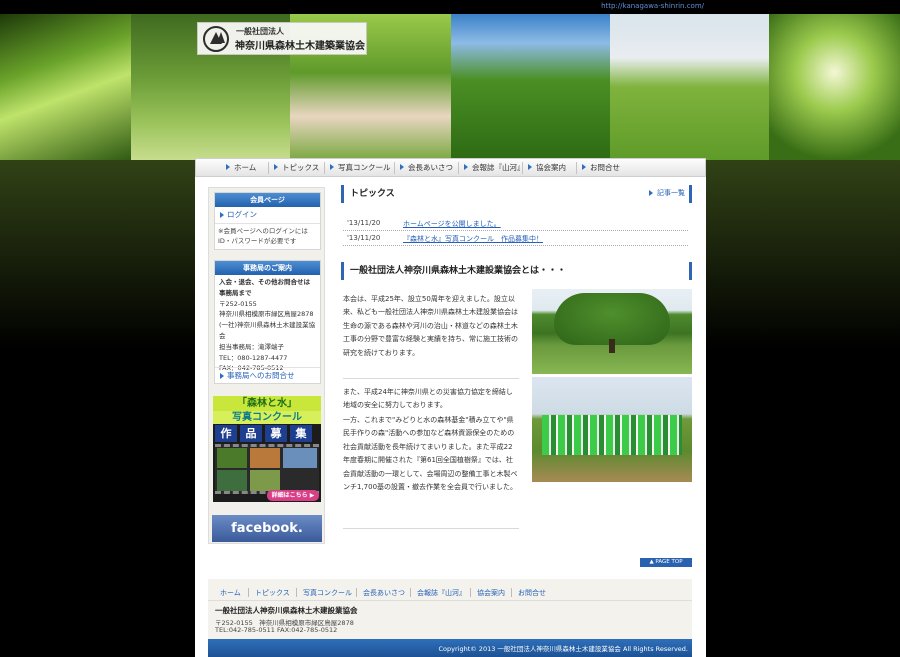 This screenshot has width=900, height=657. I want to click on nav-topics: トピックス, so click(296, 167).